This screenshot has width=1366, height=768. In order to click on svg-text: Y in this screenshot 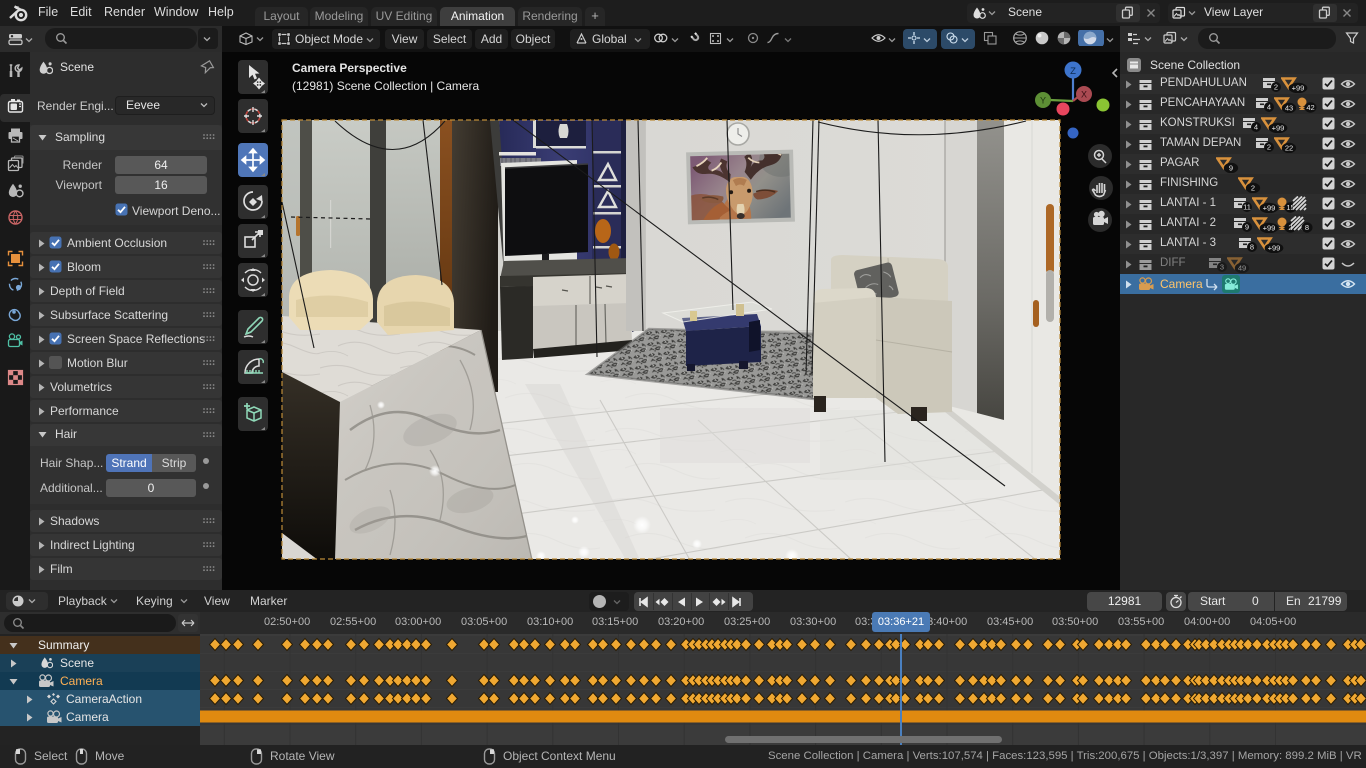, I will do `click(1043, 101)`.